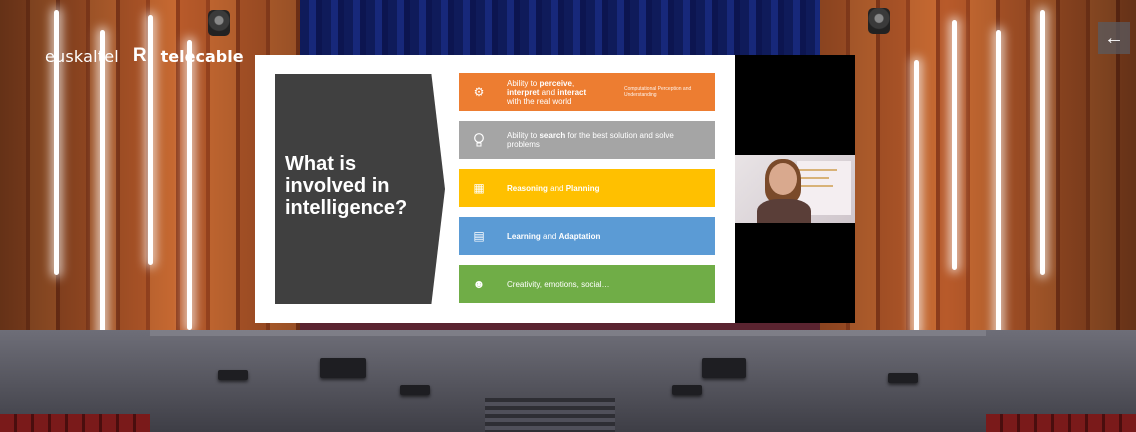 The image size is (1136, 432). I want to click on speaker-video-panel, so click(795, 189).